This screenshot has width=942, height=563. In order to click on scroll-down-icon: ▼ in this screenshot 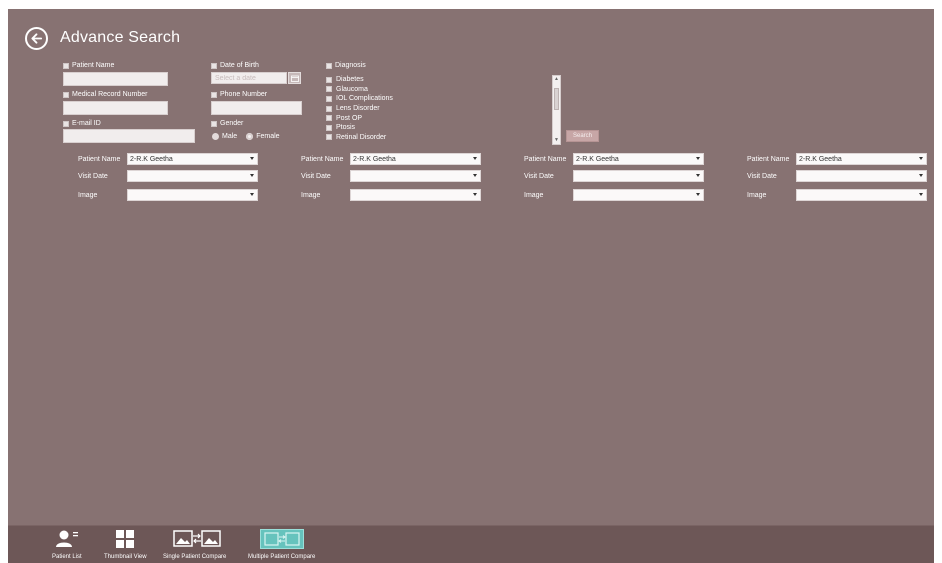, I will do `click(556, 140)`.